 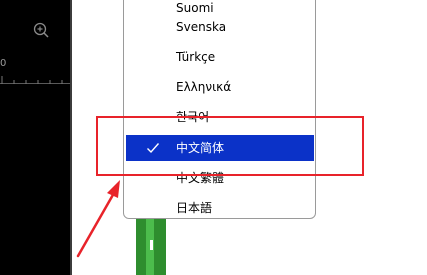 What do you see at coordinates (41, 30) in the screenshot?
I see `zoom-in-icon` at bounding box center [41, 30].